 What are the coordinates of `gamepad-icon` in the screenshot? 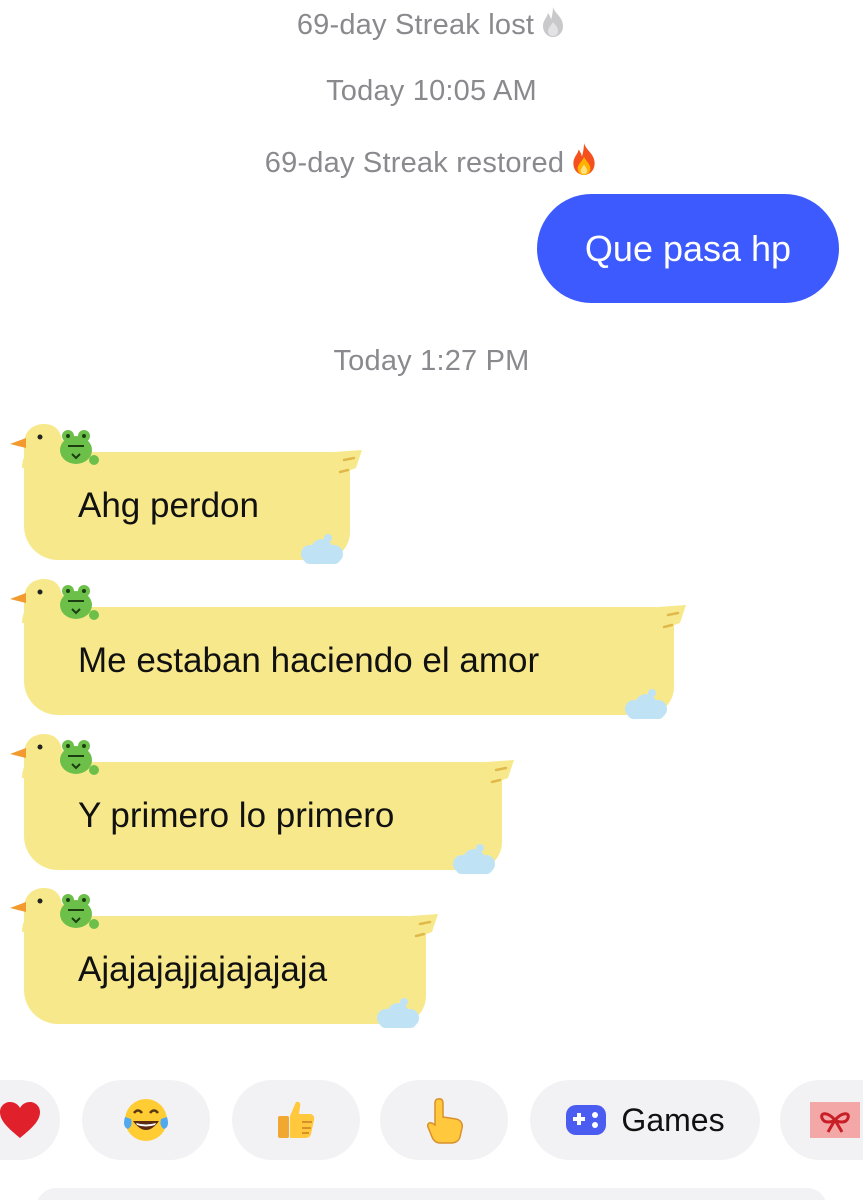 It's located at (586, 1120).